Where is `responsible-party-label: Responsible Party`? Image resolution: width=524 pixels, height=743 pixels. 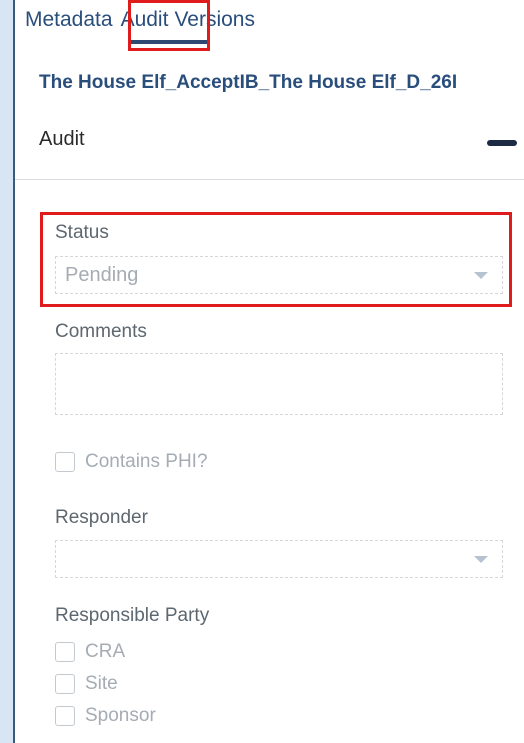
responsible-party-label: Responsible Party is located at coordinates (132, 615).